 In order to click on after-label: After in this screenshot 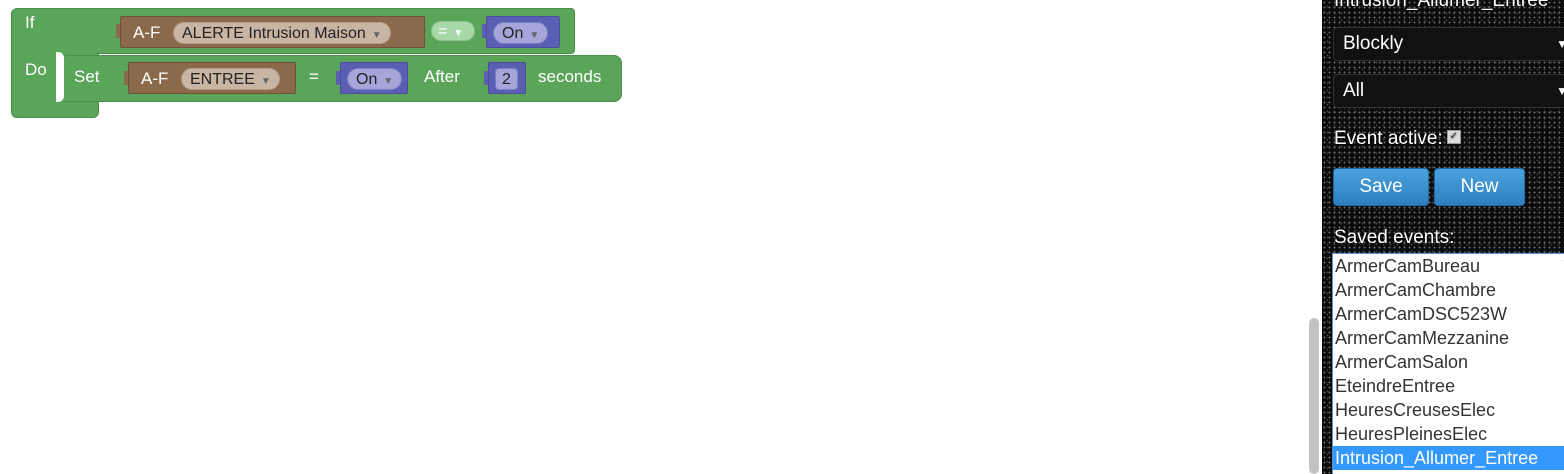, I will do `click(442, 76)`.